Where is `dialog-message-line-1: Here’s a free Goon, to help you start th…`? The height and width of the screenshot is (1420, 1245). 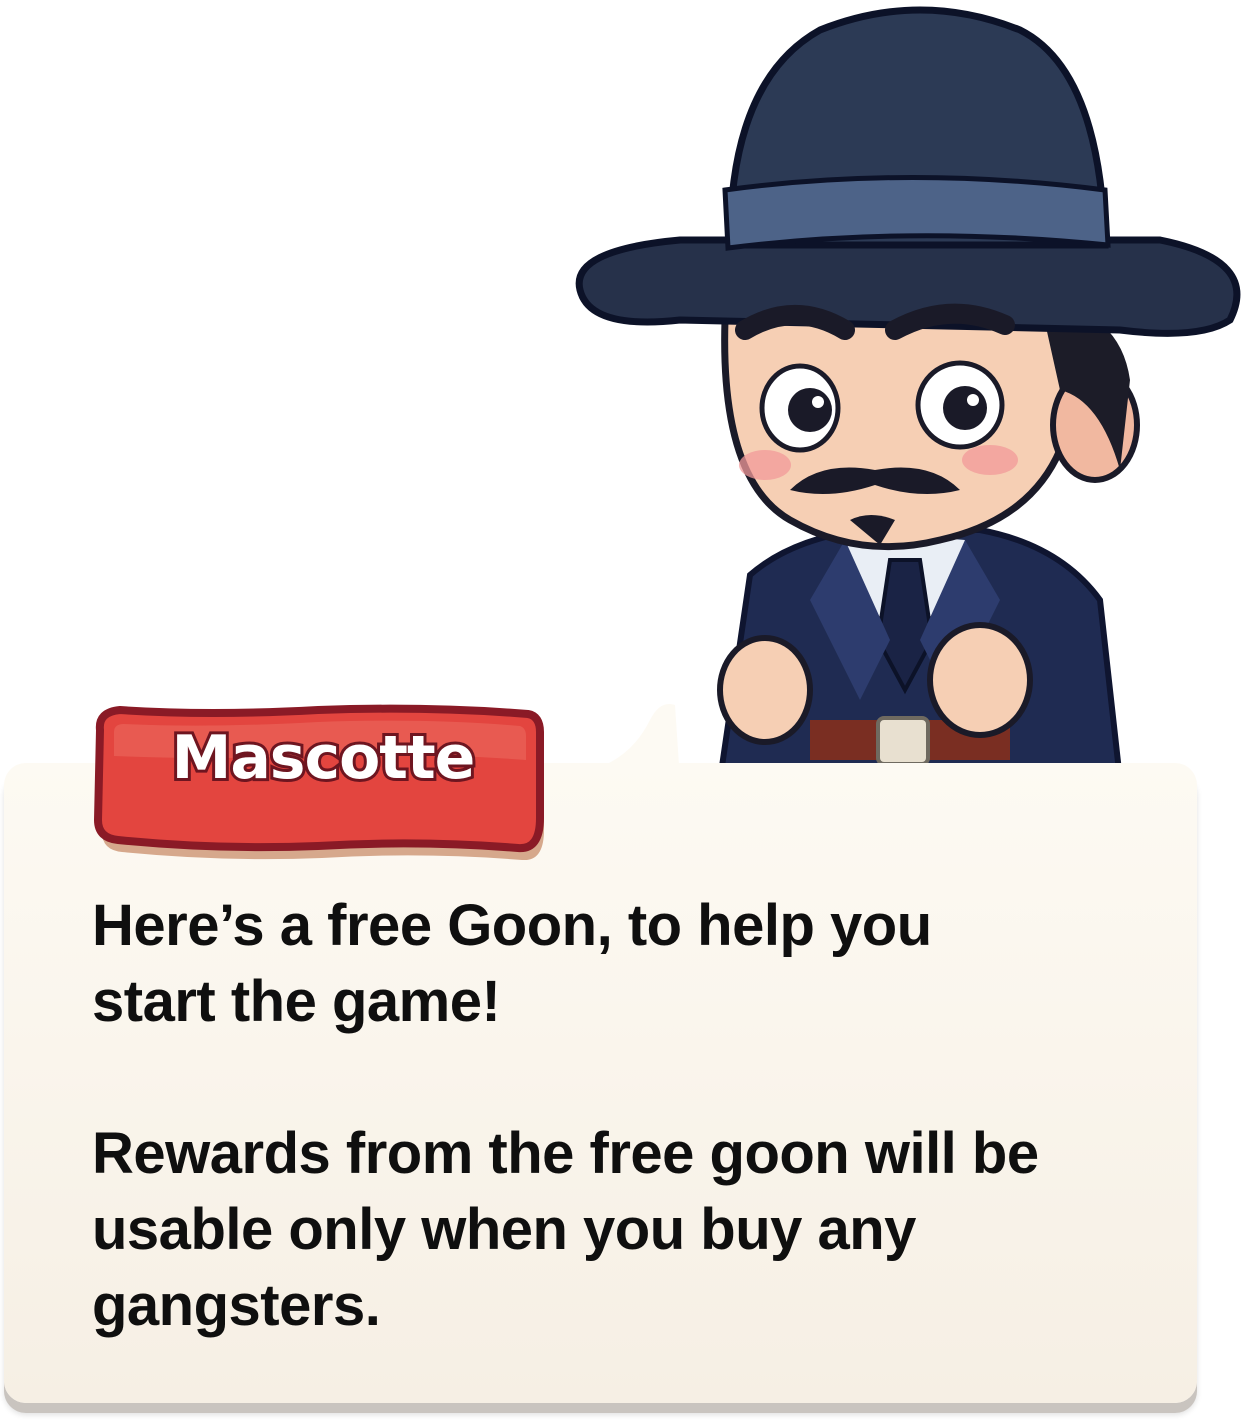
dialog-message-line-1: Here’s a free Goon, to help you start th… is located at coordinates (512, 963).